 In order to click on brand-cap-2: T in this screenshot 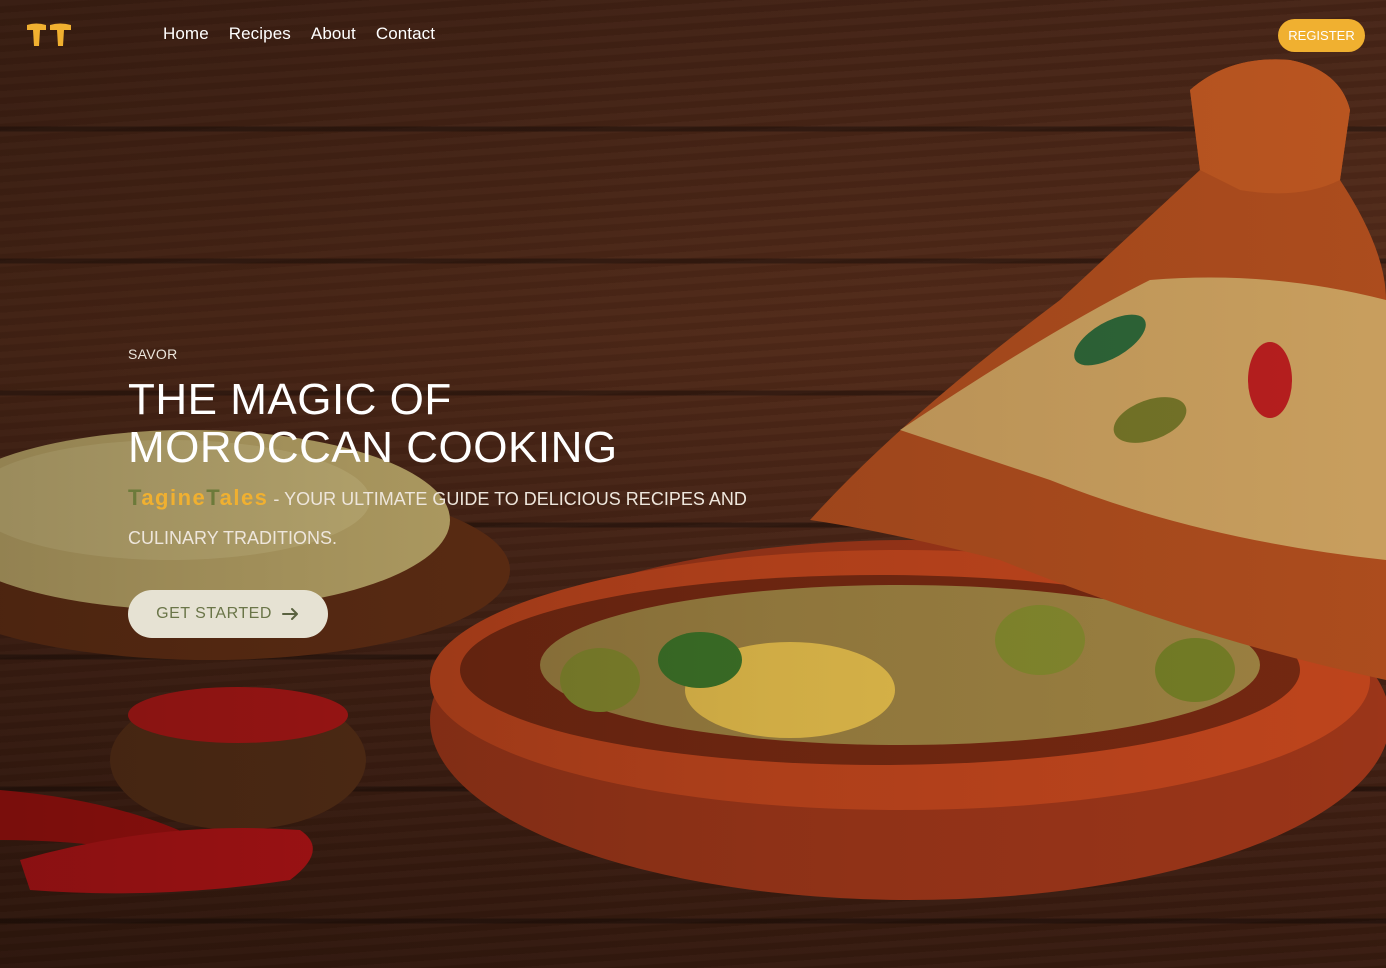, I will do `click(213, 497)`.